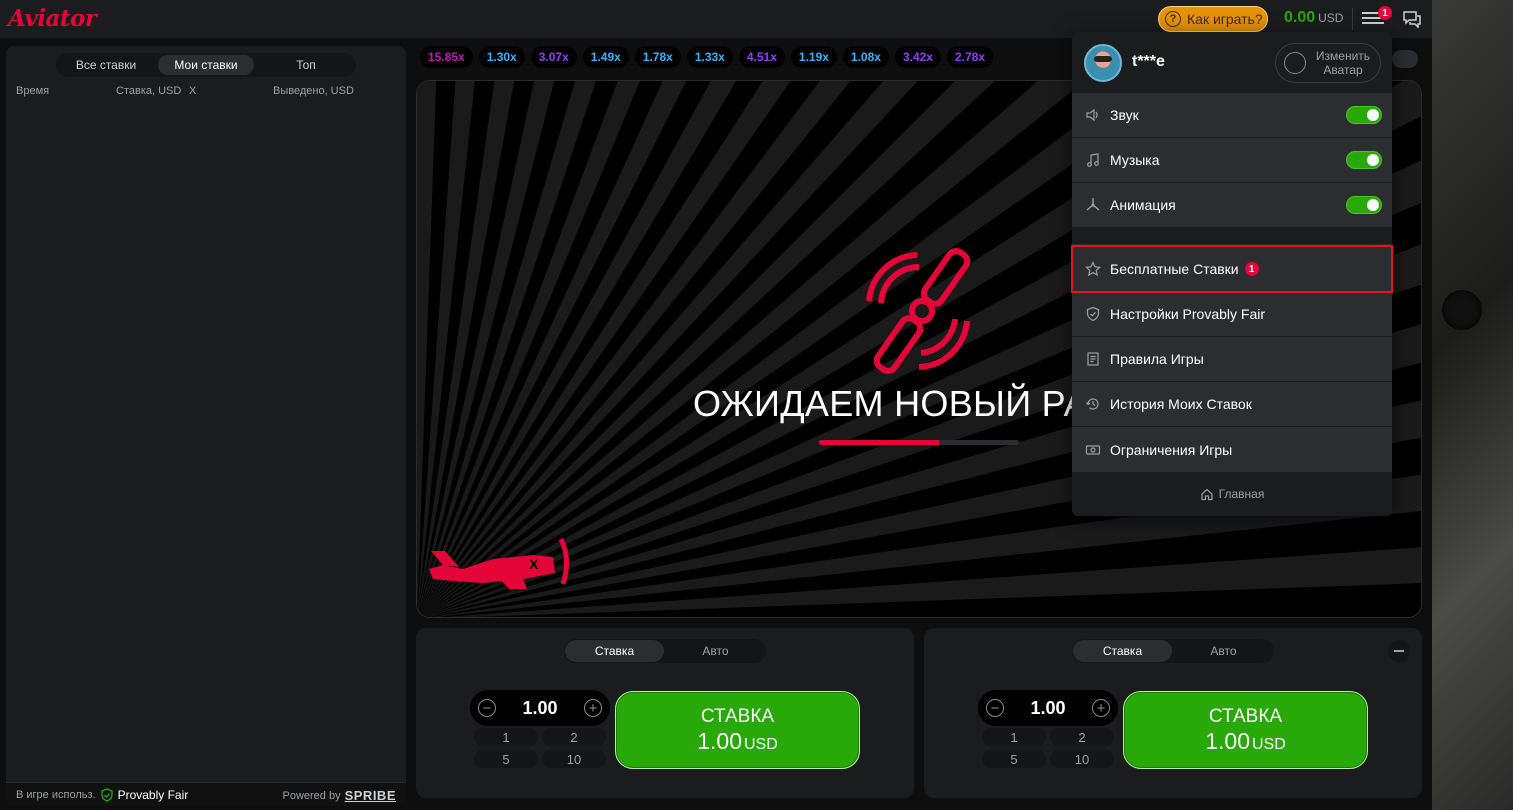 This screenshot has height=810, width=1513. I want to click on how-to-play-button: ? Как играть?, so click(1213, 19).